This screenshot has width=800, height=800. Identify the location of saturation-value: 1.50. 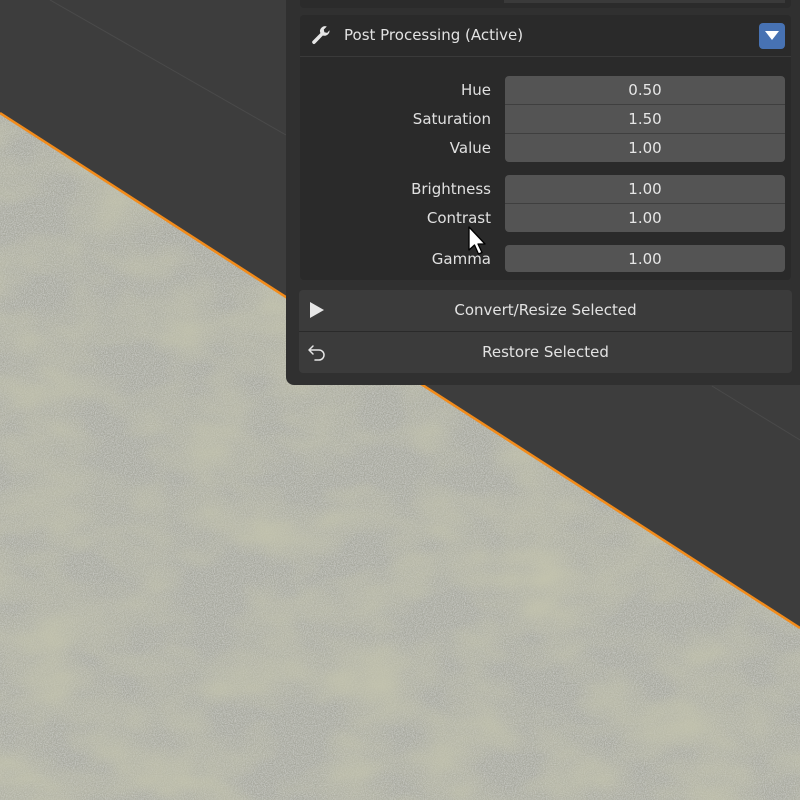
(645, 119).